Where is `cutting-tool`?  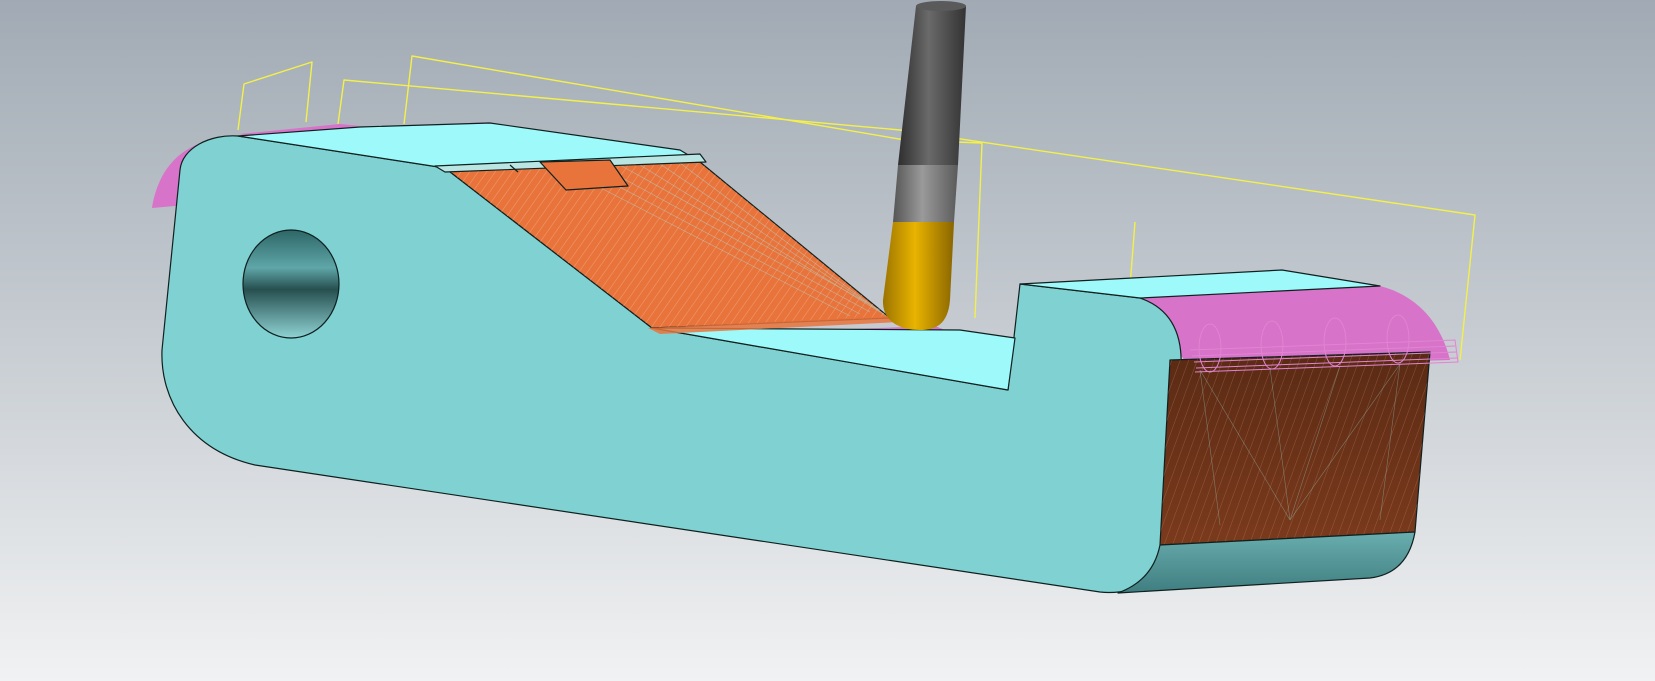 cutting-tool is located at coordinates (924, 165).